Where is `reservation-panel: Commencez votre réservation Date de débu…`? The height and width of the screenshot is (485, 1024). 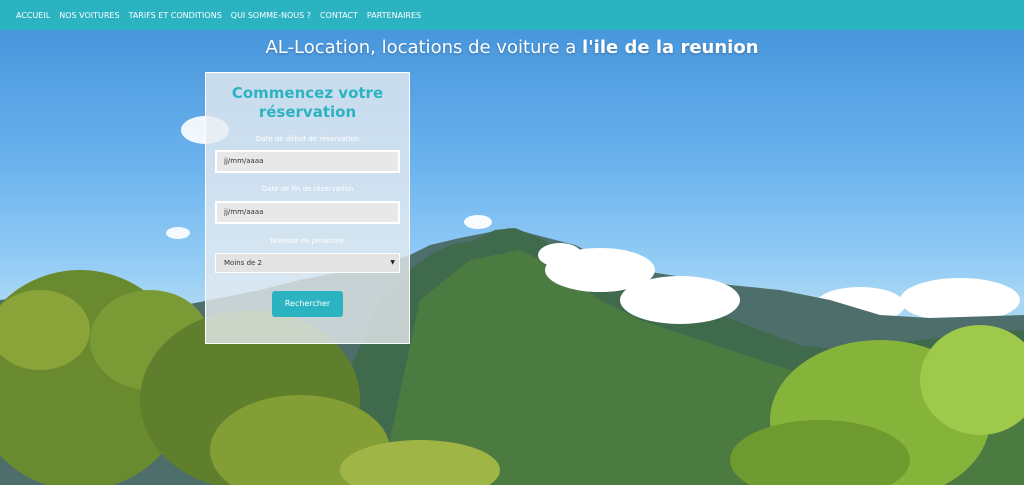
reservation-panel: Commencez votre réservation Date de débu… is located at coordinates (307, 208).